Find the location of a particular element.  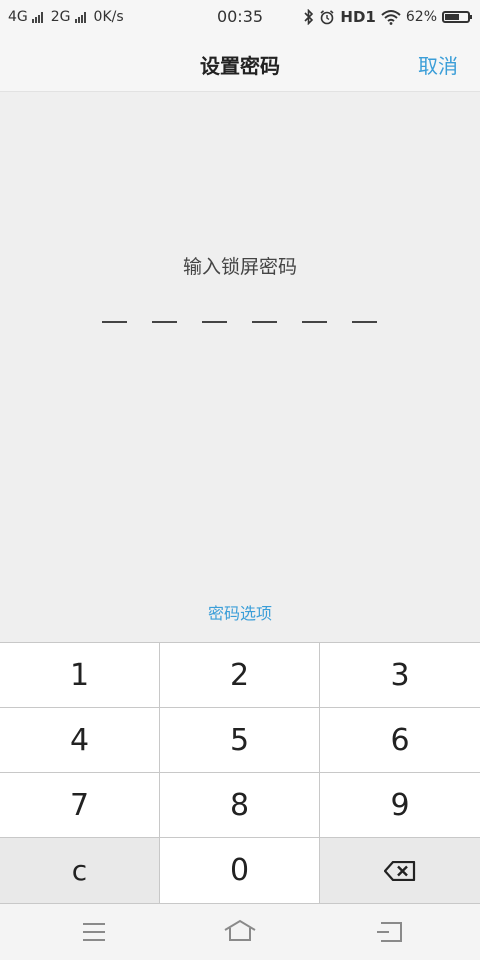

alarm-icon is located at coordinates (327, 17).